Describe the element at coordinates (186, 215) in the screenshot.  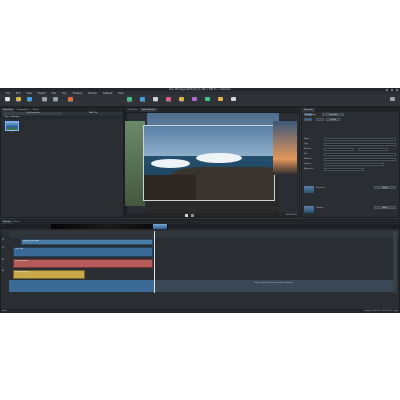
I see `play-icon` at that location.